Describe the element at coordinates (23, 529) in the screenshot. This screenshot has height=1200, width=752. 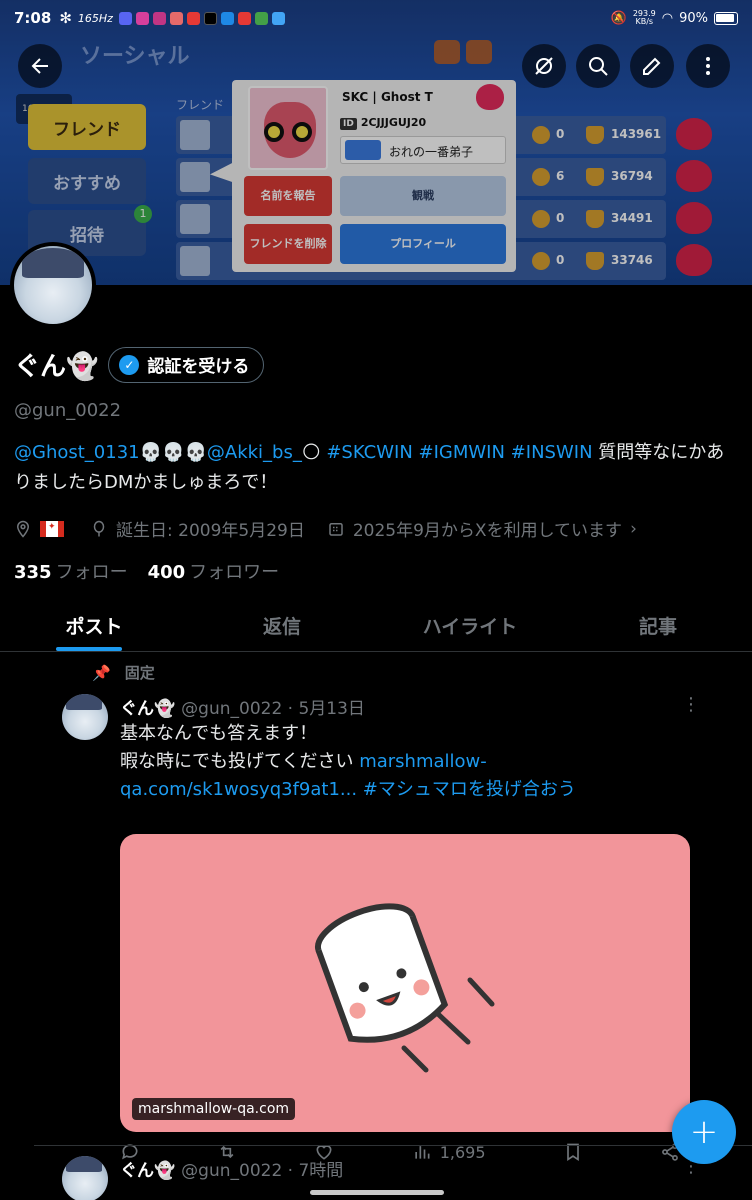
I see `location-icon` at that location.